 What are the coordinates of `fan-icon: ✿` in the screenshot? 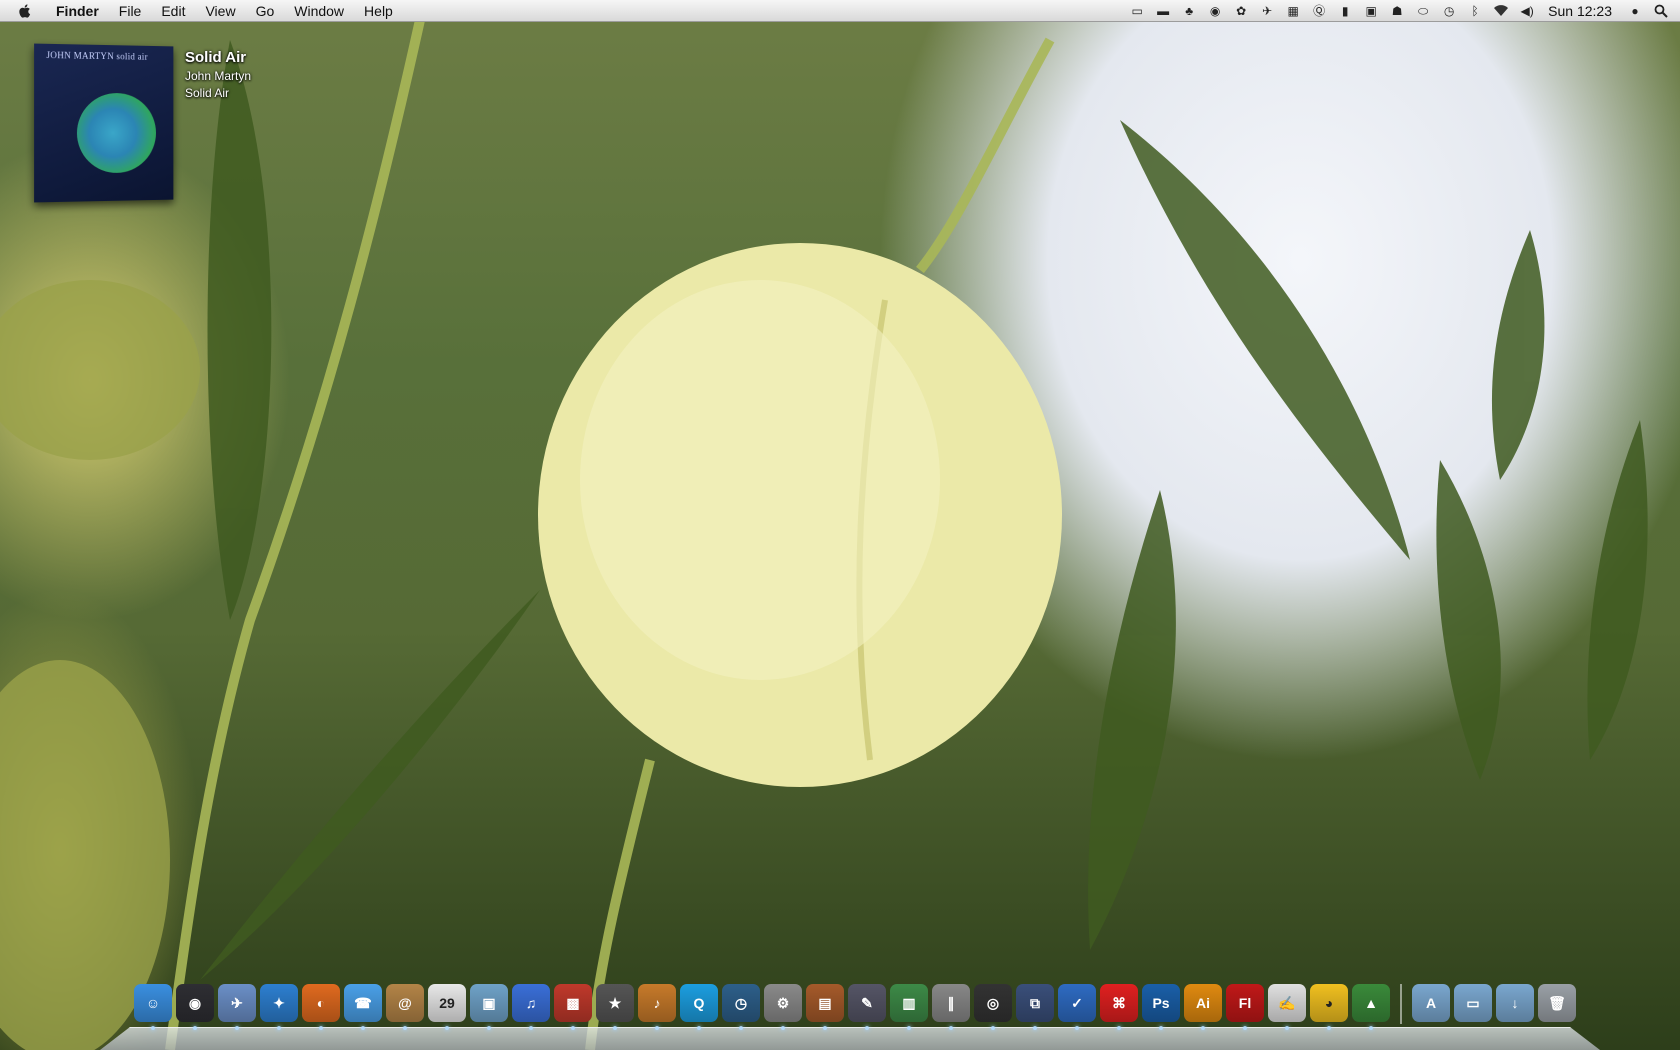 It's located at (1241, 11).